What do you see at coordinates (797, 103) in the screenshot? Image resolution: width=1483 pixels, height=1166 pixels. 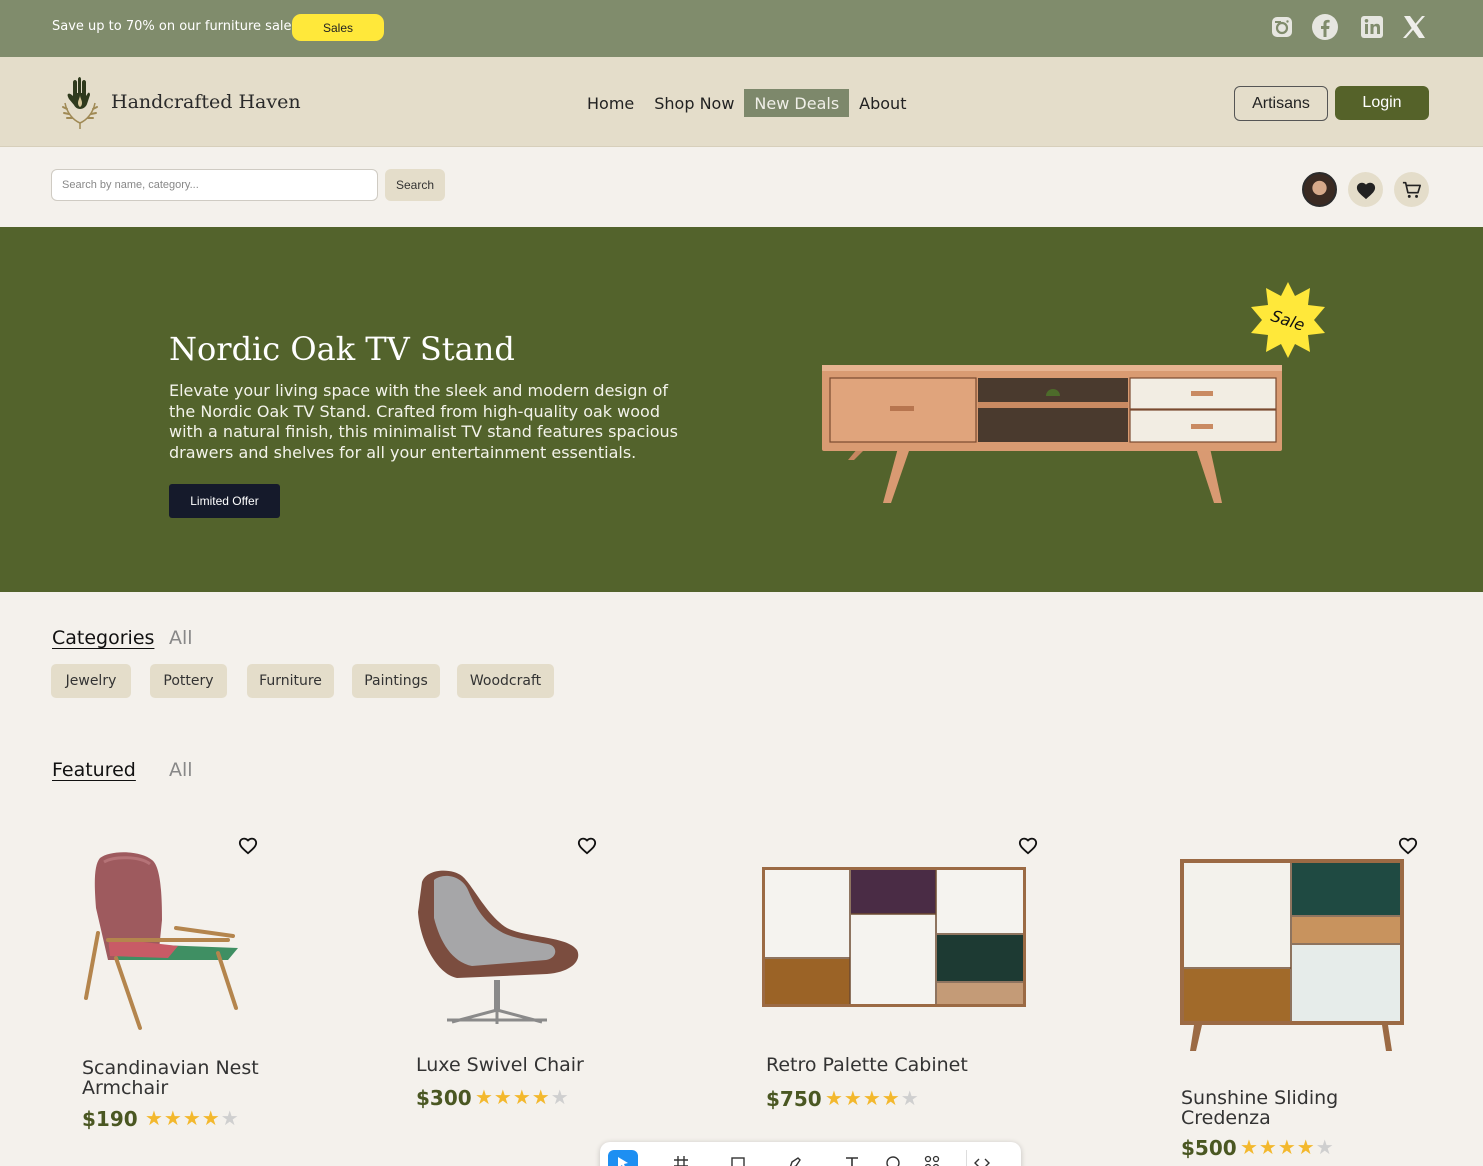 I see `nav-new-deals: New Deals` at bounding box center [797, 103].